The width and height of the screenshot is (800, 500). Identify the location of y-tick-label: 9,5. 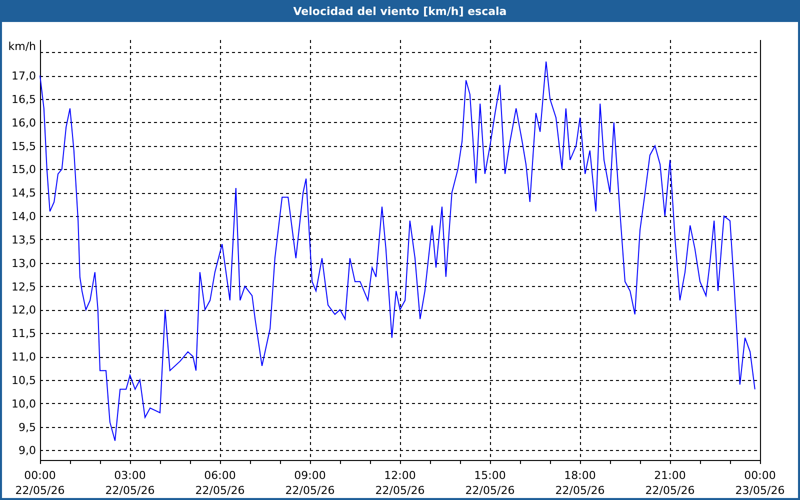
(27, 427).